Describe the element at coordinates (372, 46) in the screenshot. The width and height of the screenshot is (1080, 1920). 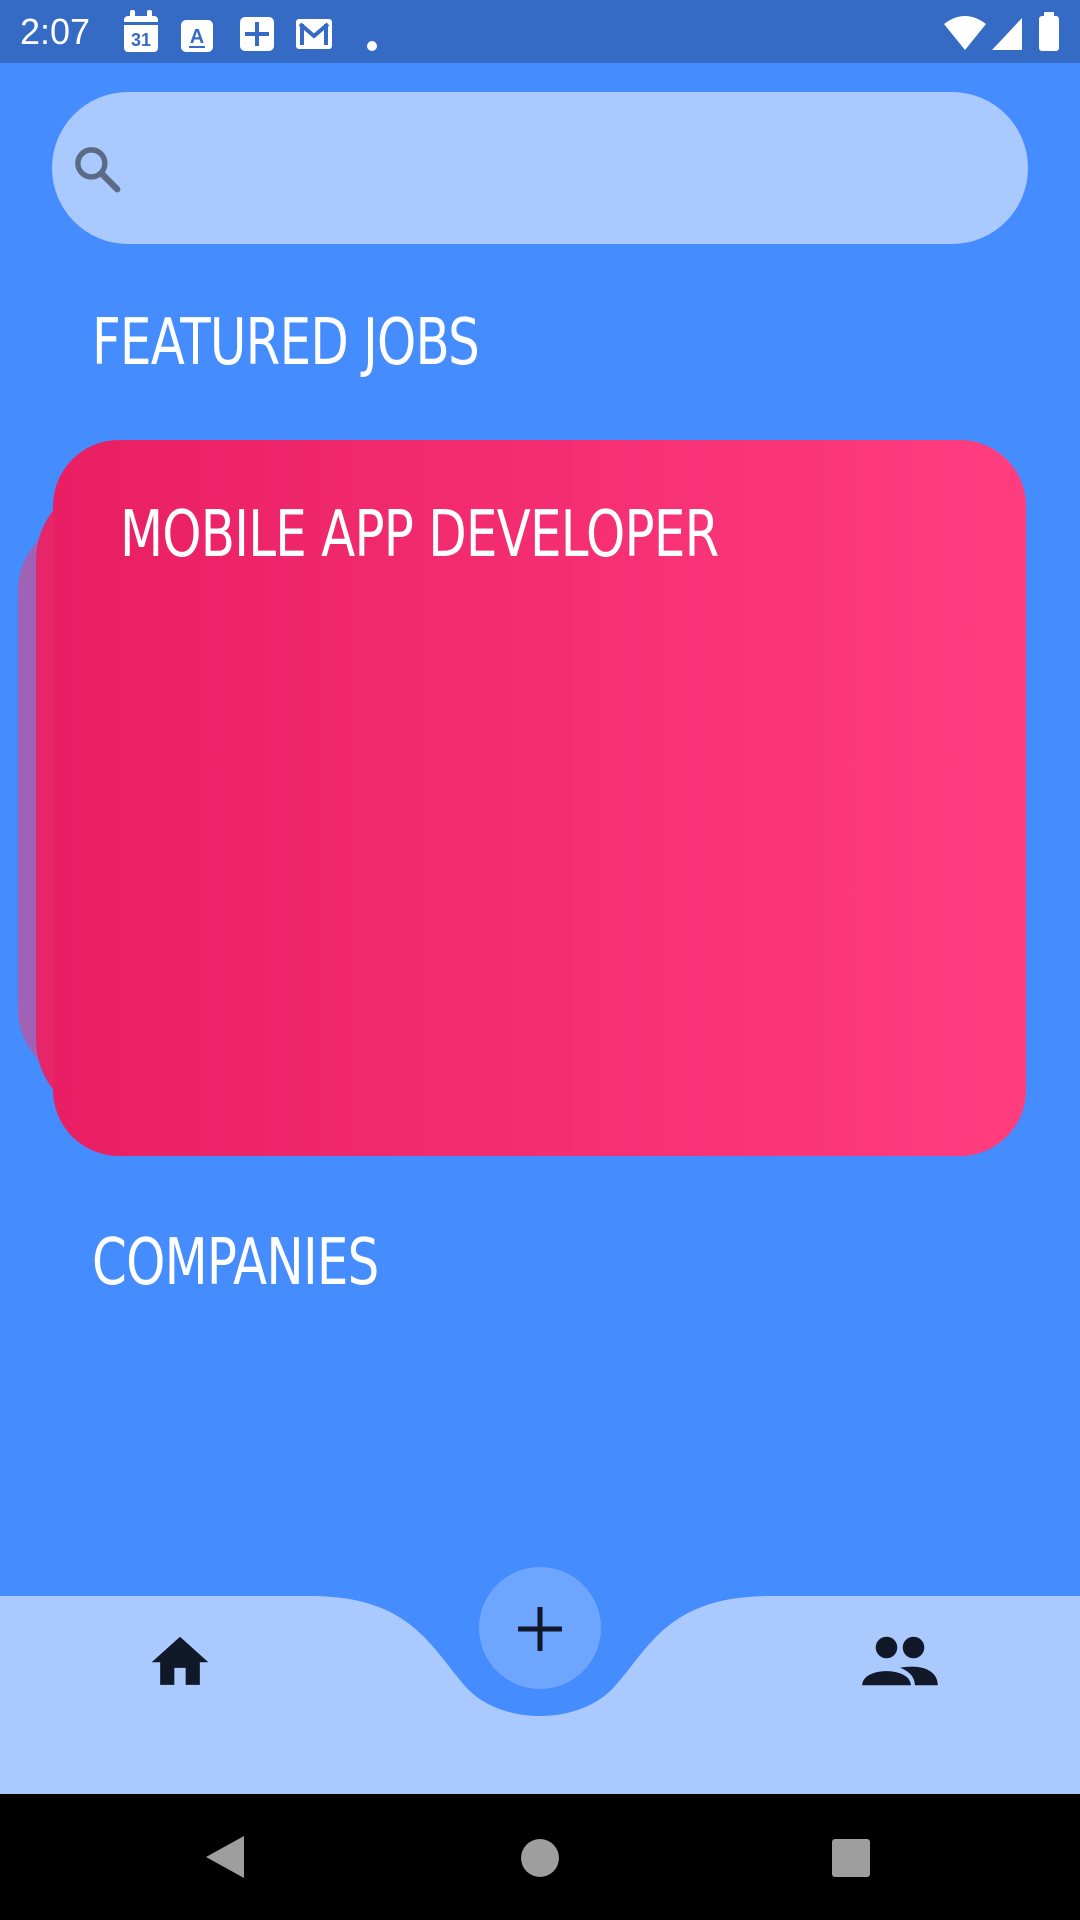
I see `dot-icon` at that location.